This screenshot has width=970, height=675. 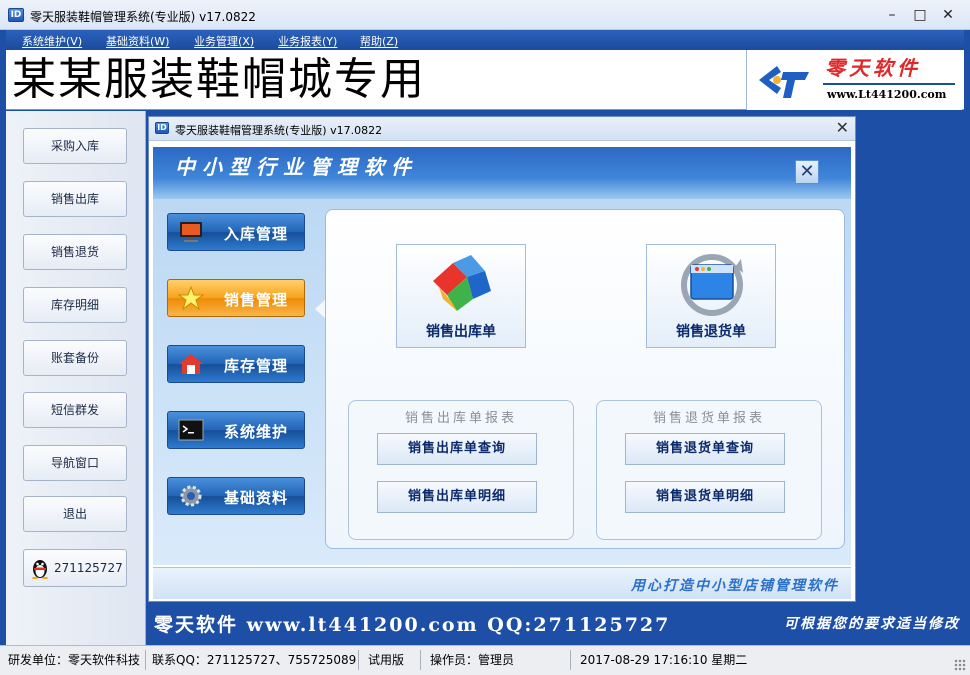 I want to click on logo-chinese-text: 零天软件, so click(x=873, y=68).